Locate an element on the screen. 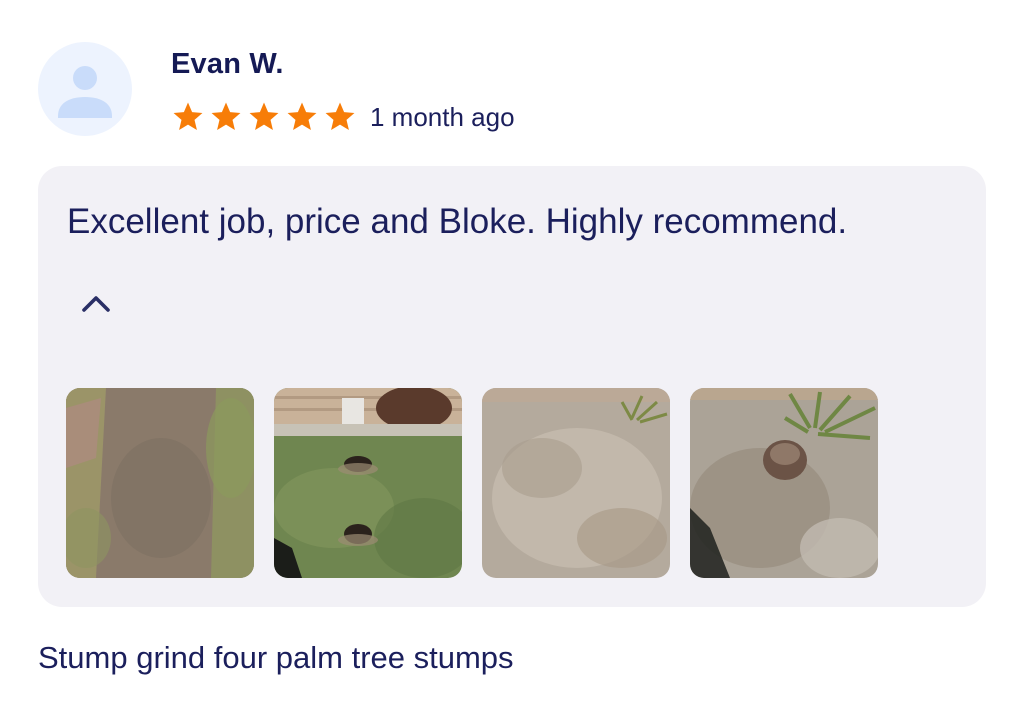  review-date: 1 month ago is located at coordinates (442, 116).